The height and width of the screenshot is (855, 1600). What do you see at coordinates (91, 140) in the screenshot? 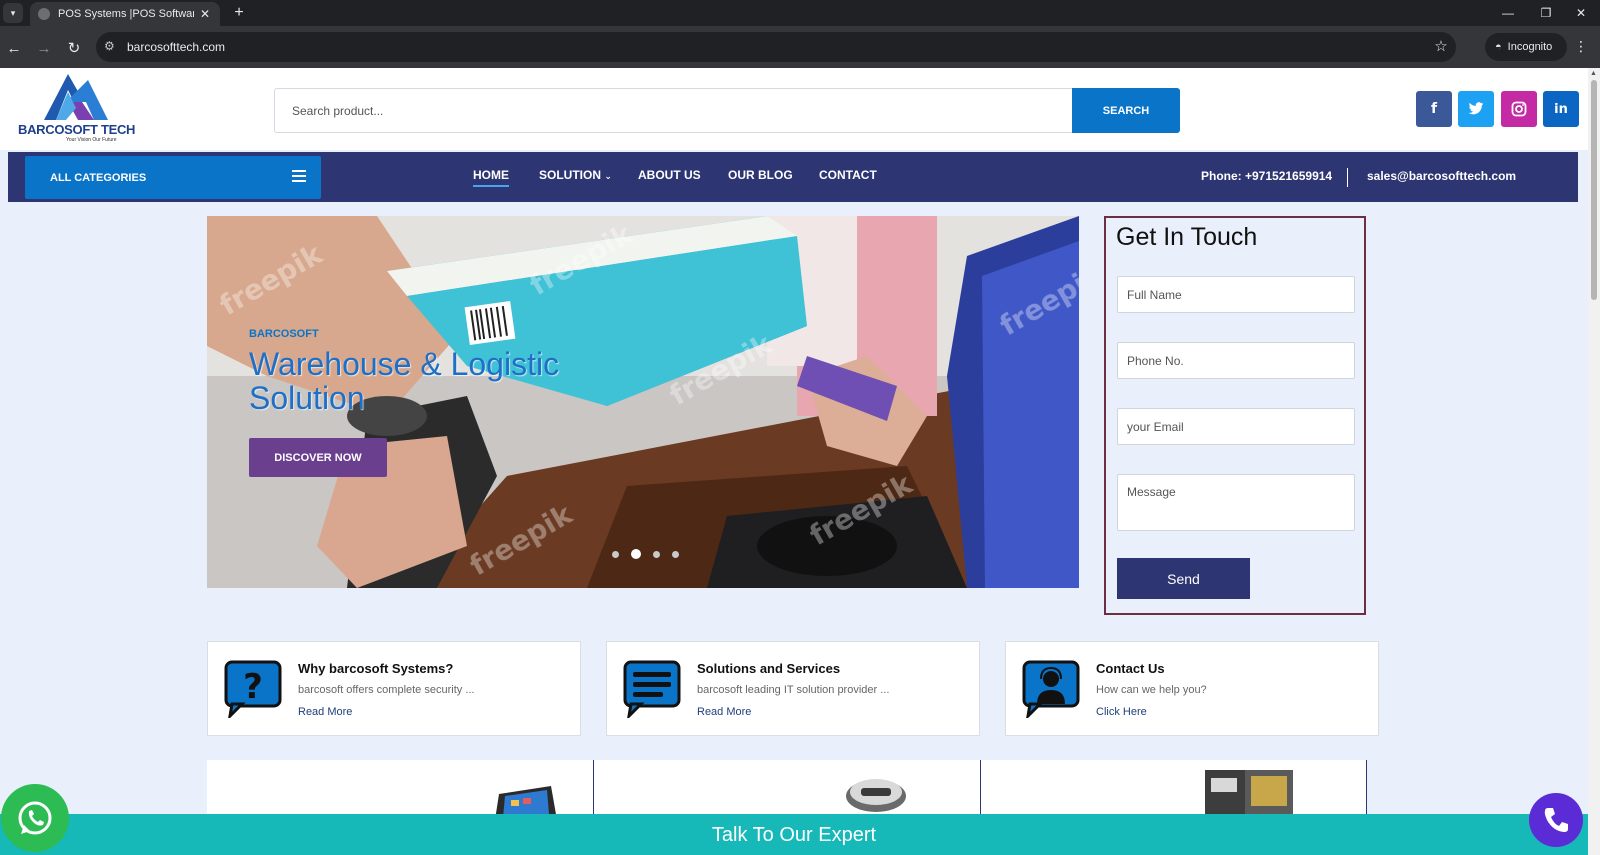
I see `logo-tagline: Your Vision Our Future` at bounding box center [91, 140].